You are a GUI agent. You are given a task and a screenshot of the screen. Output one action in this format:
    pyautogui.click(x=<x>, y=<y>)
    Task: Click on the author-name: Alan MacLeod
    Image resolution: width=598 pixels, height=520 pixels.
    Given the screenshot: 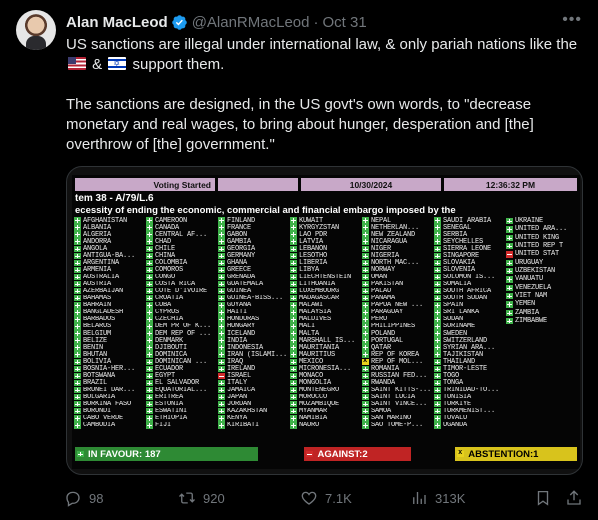 What is the action you would take?
    pyautogui.click(x=117, y=22)
    